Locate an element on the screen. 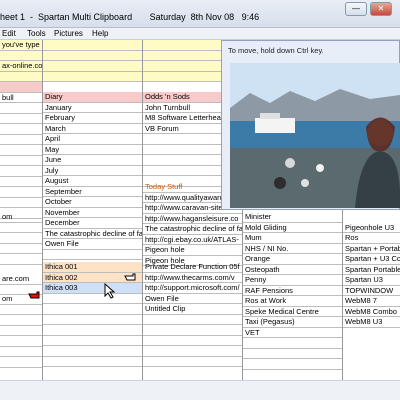 This screenshot has width=400, height=400. clip-cell: July is located at coordinates (92, 171).